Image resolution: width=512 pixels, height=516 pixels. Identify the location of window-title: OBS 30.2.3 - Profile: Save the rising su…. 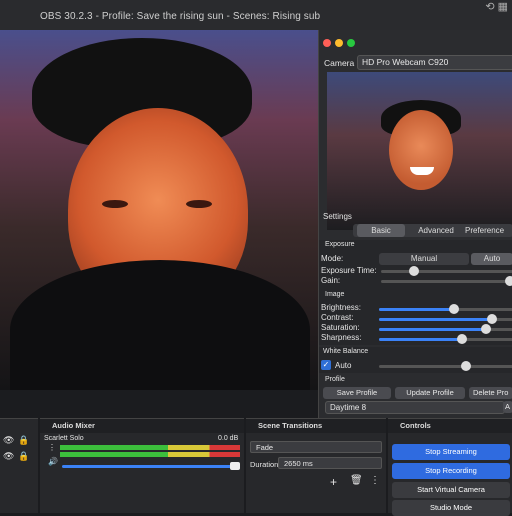
(180, 16).